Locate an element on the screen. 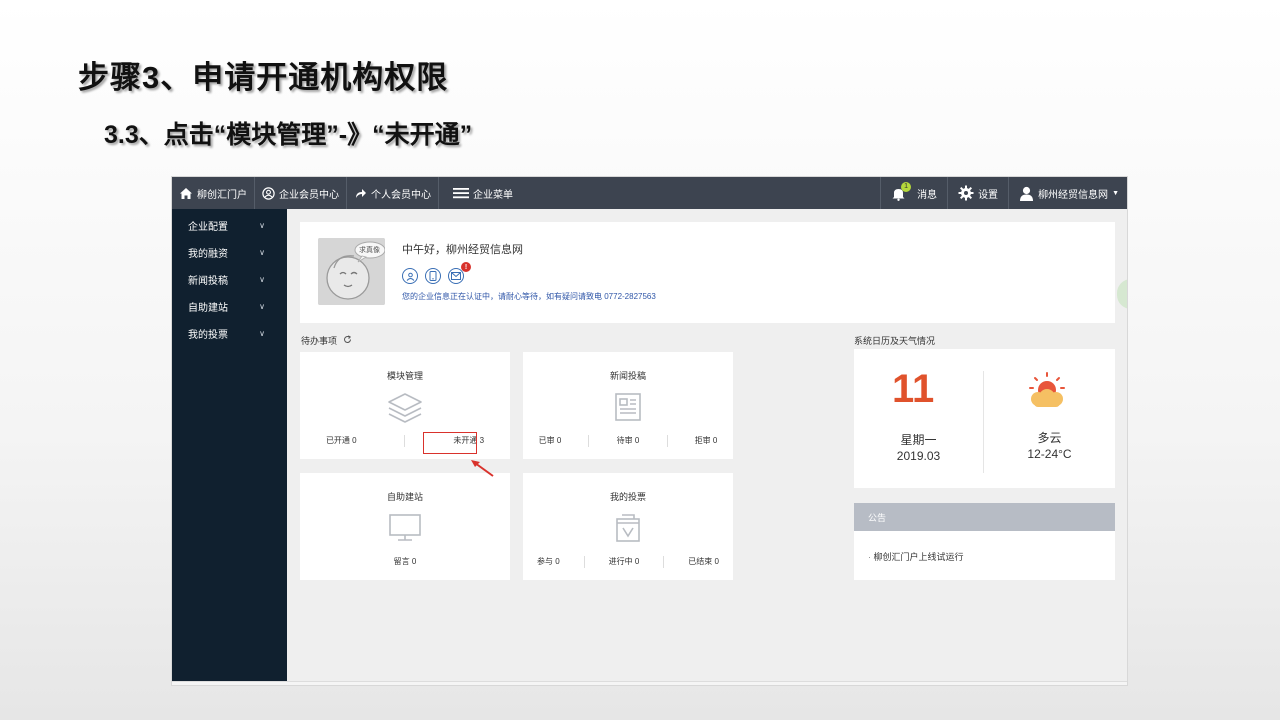 The height and width of the screenshot is (720, 1280). tile-news-submission: 新闻投稿 已审 0 待审 0 拒审 0 is located at coordinates (628, 405).